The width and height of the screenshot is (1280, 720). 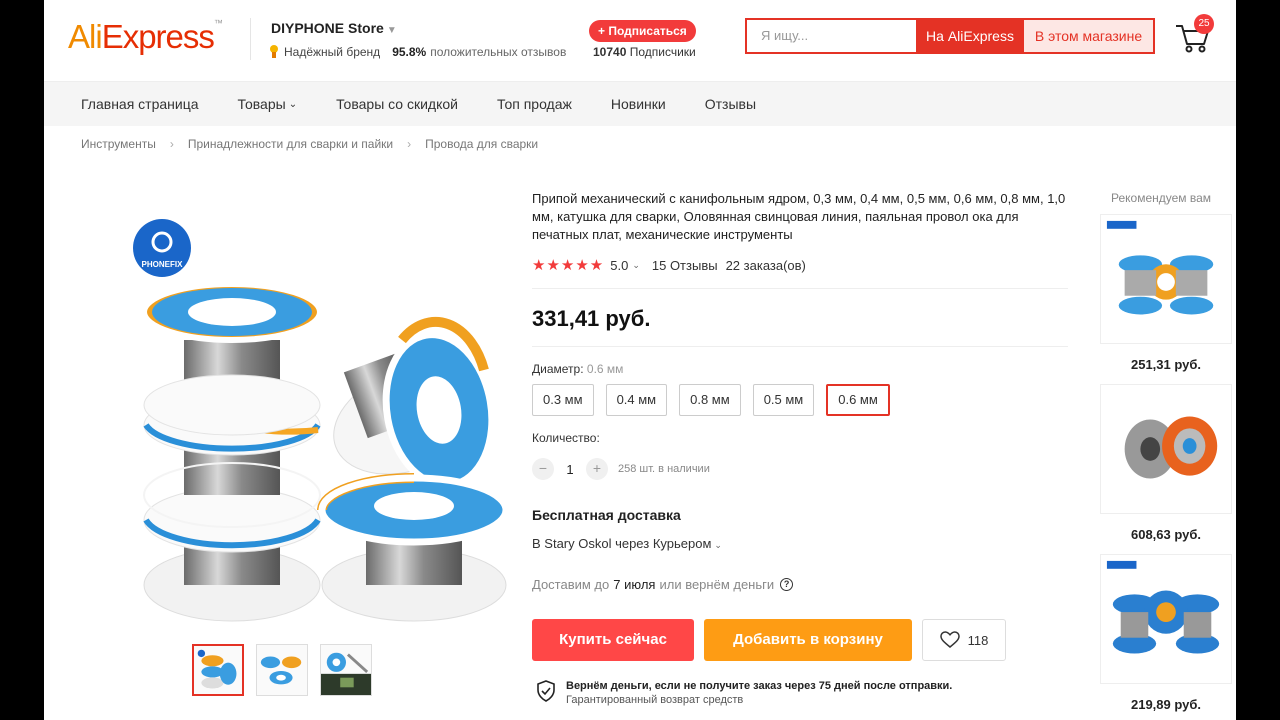 I want to click on nav-new: Новинки, so click(x=638, y=104).